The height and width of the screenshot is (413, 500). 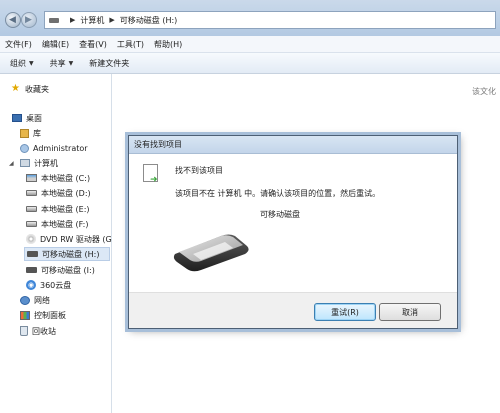 What do you see at coordinates (42, 300) in the screenshot?
I see `nav-label: 网络` at bounding box center [42, 300].